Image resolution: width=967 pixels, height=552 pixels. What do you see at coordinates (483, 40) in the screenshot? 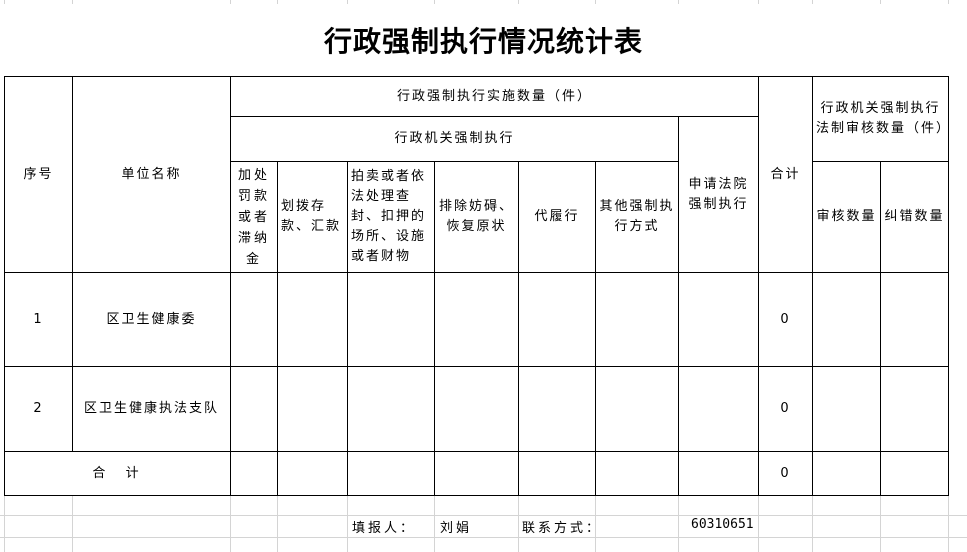
I see `page-title: 行政强制执行情况统计表` at bounding box center [483, 40].